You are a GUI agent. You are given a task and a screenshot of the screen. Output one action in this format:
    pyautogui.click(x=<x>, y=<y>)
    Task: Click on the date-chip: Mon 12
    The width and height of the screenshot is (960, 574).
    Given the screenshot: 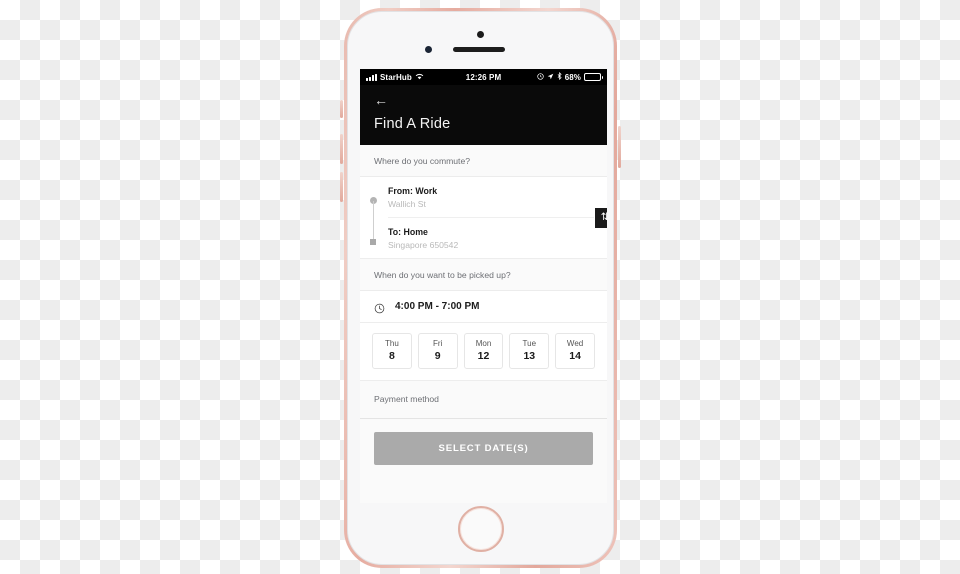 What is the action you would take?
    pyautogui.click(x=483, y=351)
    